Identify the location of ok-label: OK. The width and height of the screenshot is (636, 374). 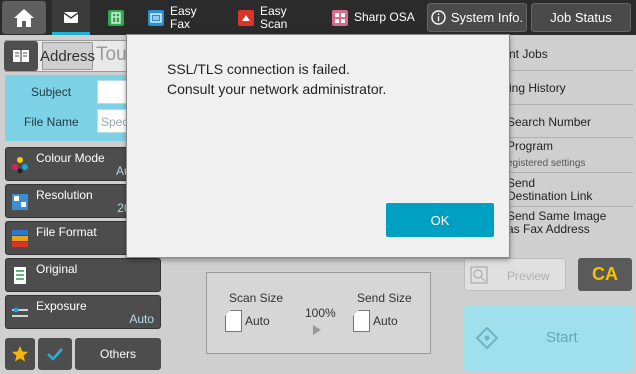
(440, 220).